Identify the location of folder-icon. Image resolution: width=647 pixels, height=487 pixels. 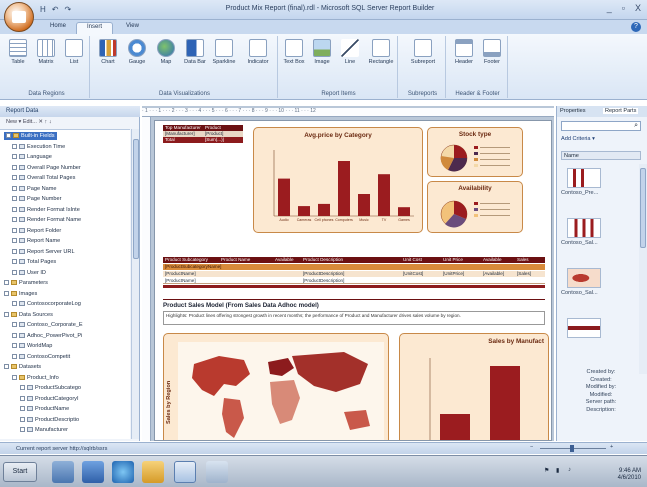
(153, 472).